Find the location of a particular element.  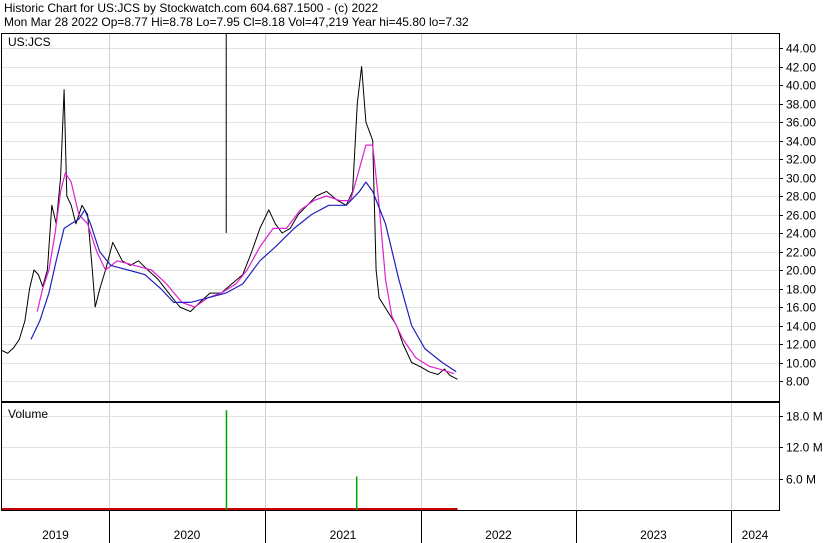

volume-axis: 18.0 M 12.0 M 6.0 M is located at coordinates (801, 448).